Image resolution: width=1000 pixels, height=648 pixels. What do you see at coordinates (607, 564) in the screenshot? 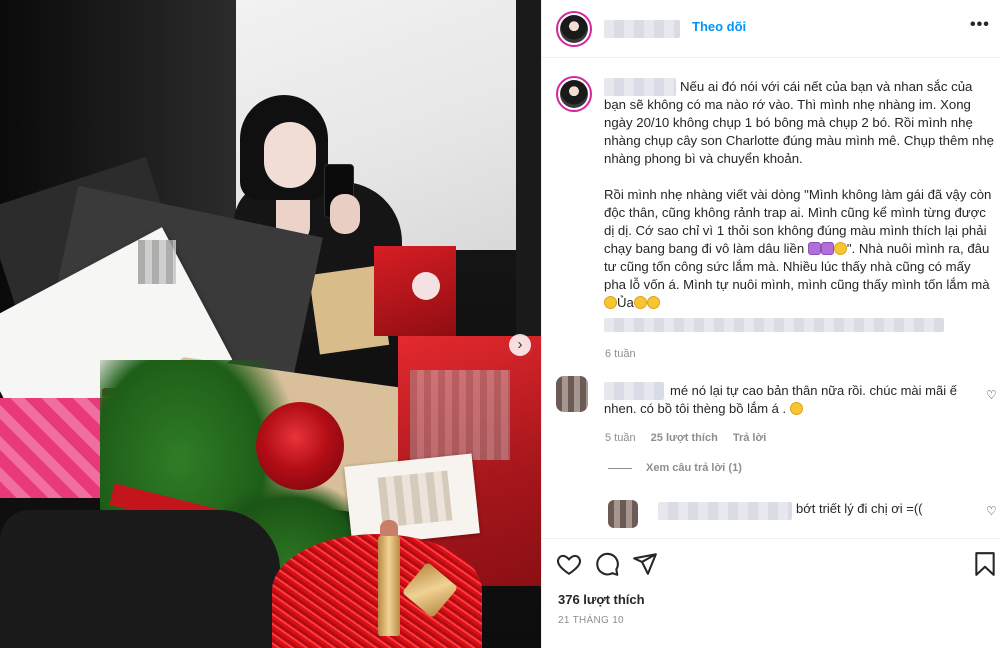
I see `comment-icon` at bounding box center [607, 564].